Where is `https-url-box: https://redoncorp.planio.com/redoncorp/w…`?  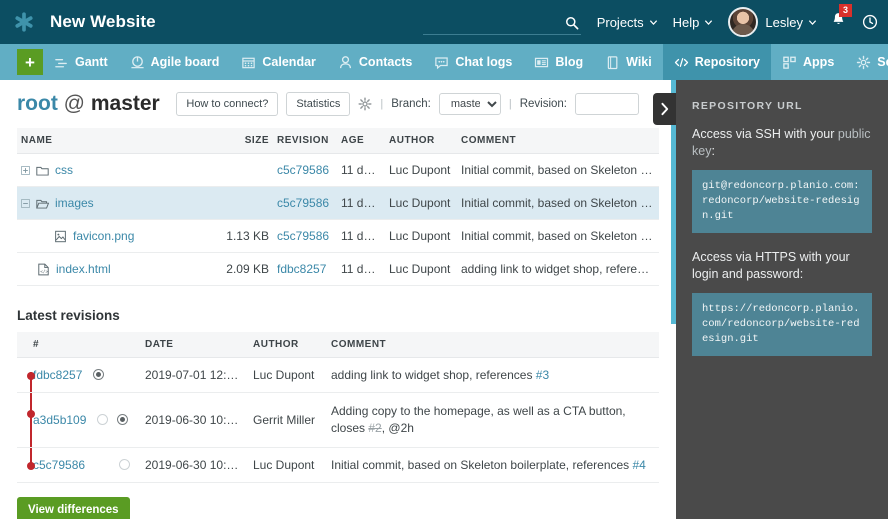
https-url-box: https://redoncorp.planio.com/redoncorp/w… is located at coordinates (782, 324).